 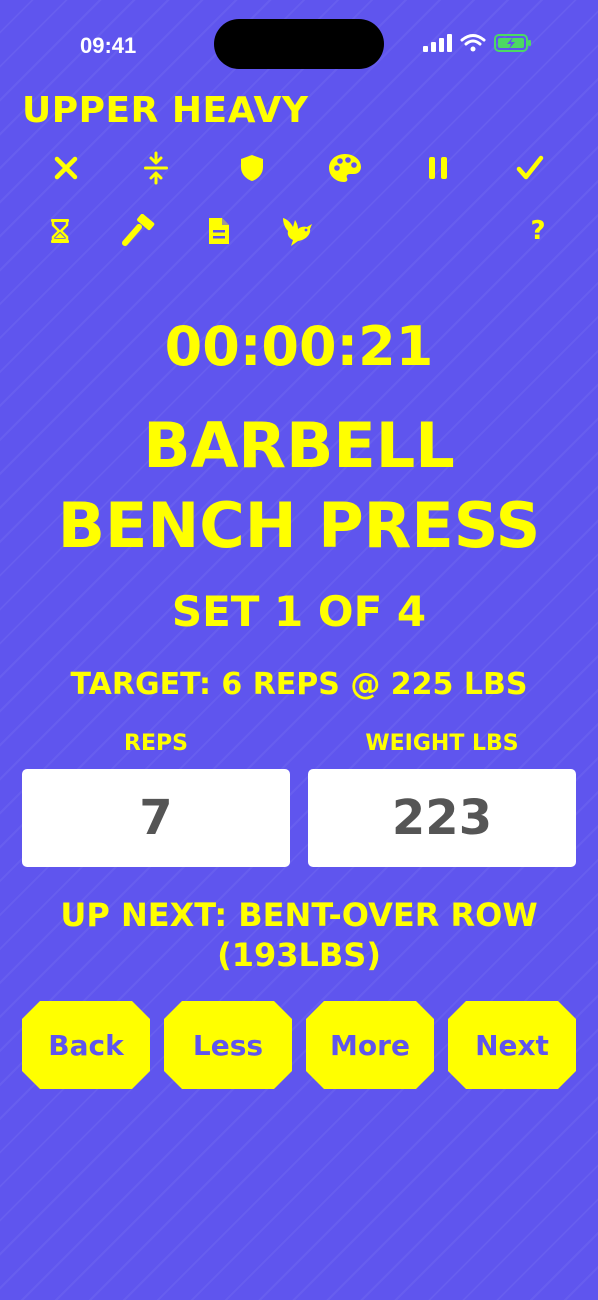 I want to click on reps-input, so click(x=156, y=818).